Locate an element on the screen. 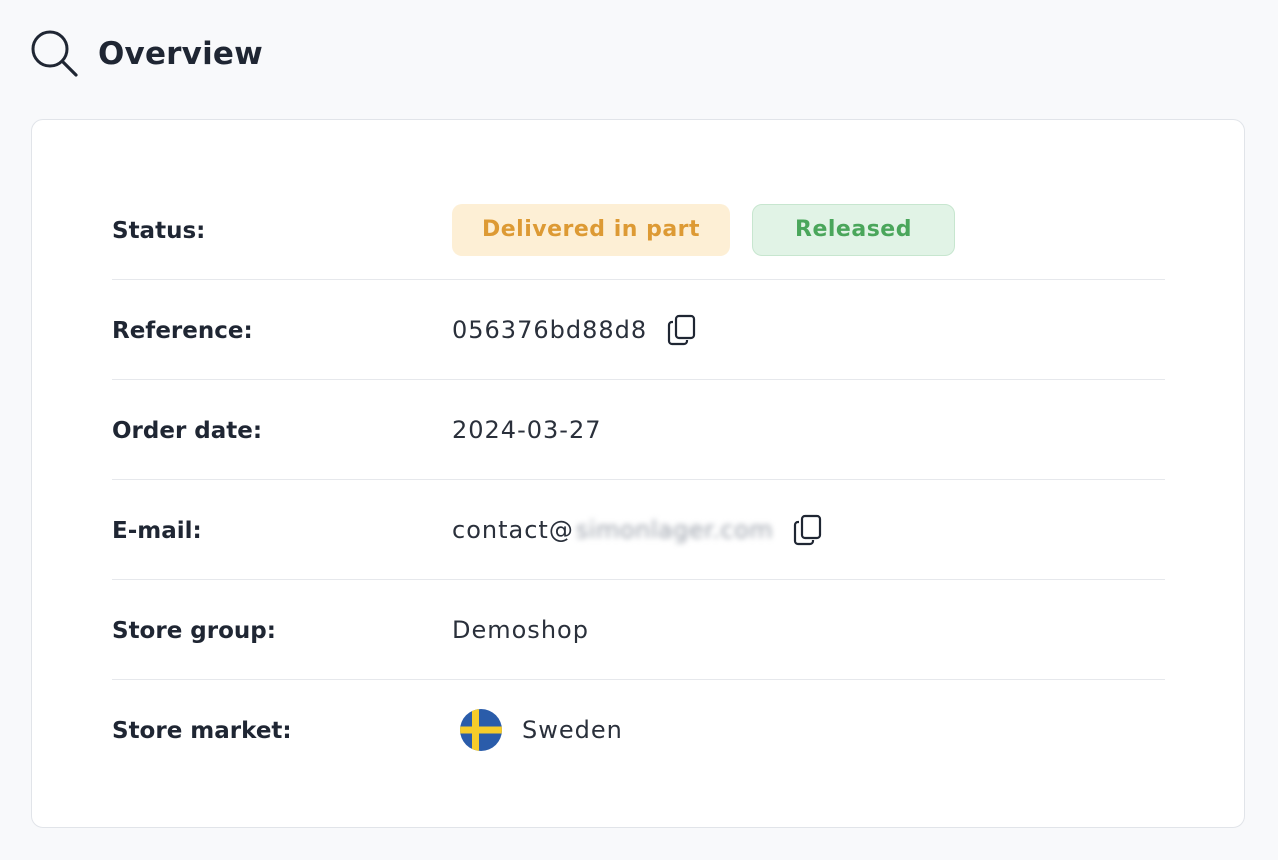 The image size is (1278, 860). store-market-value-wrap: Sweden is located at coordinates (537, 730).